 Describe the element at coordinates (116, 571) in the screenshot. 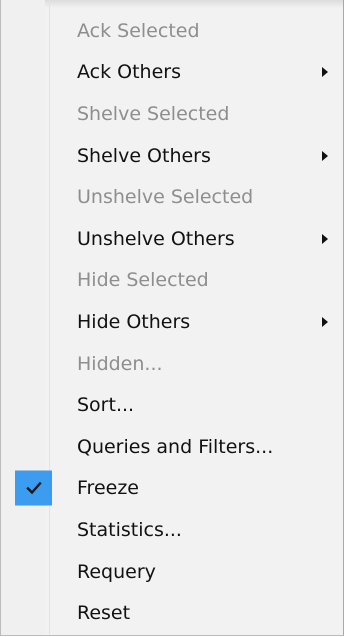

I see `menu-item-label: Requery` at that location.